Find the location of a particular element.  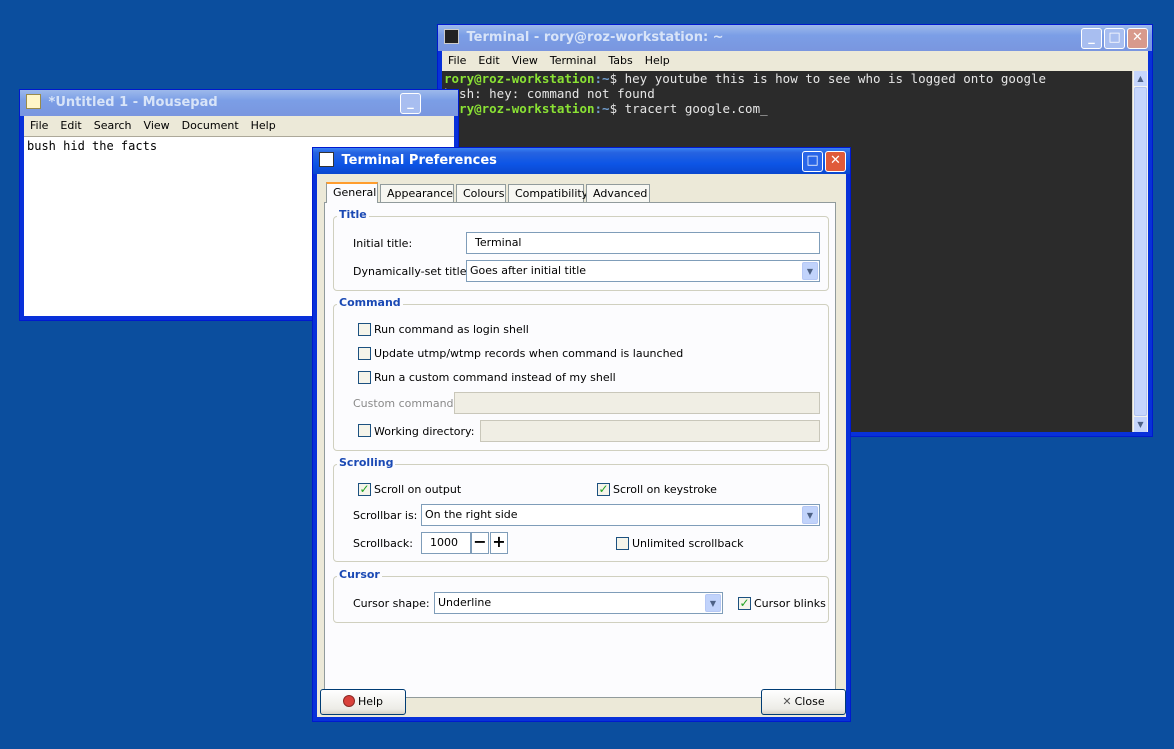

plus-icon: + is located at coordinates (499, 541).